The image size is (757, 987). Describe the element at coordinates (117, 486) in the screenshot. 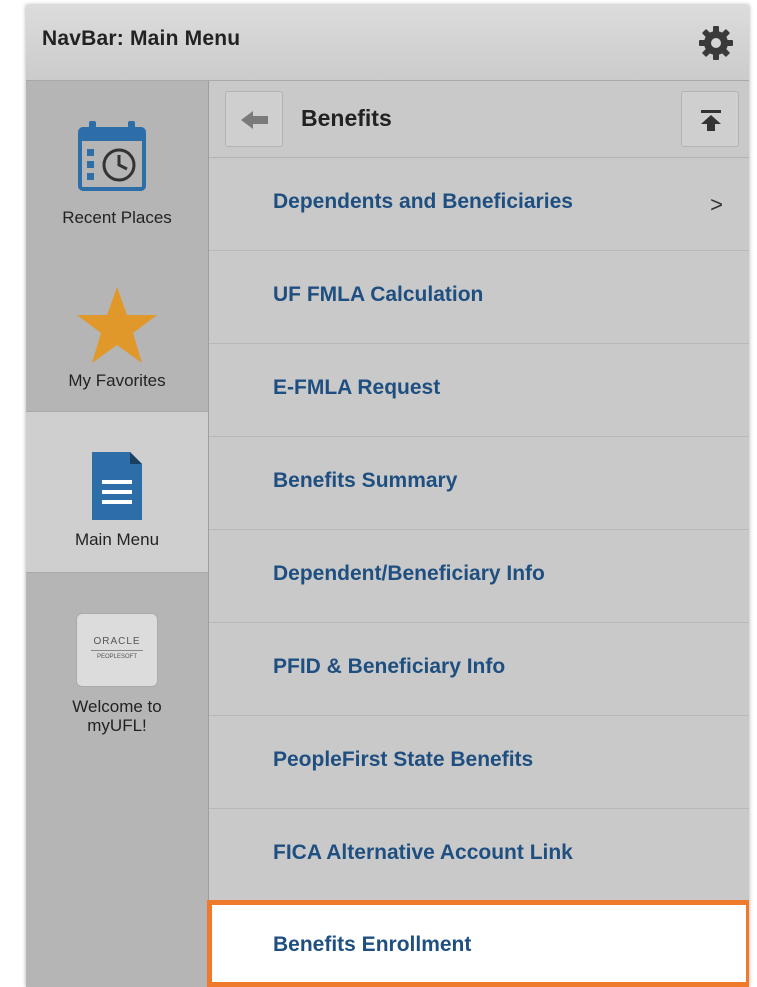

I see `document-icon` at that location.